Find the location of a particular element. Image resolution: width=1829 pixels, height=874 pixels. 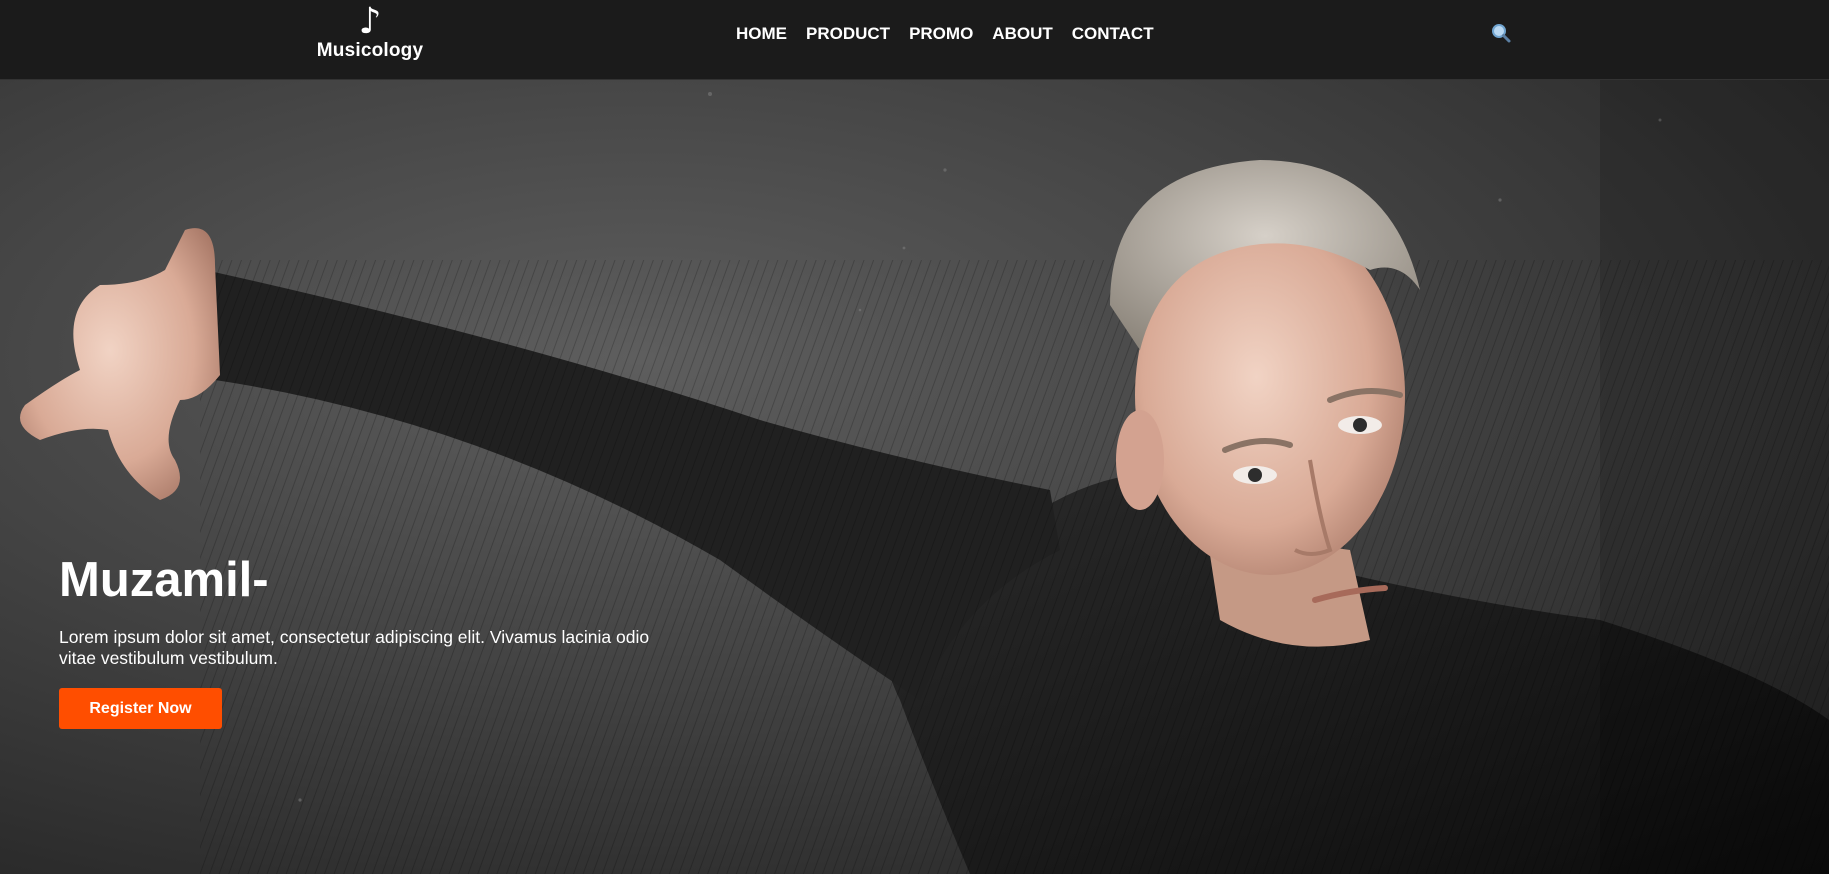

nav-item-promo: PROMO is located at coordinates (941, 34).